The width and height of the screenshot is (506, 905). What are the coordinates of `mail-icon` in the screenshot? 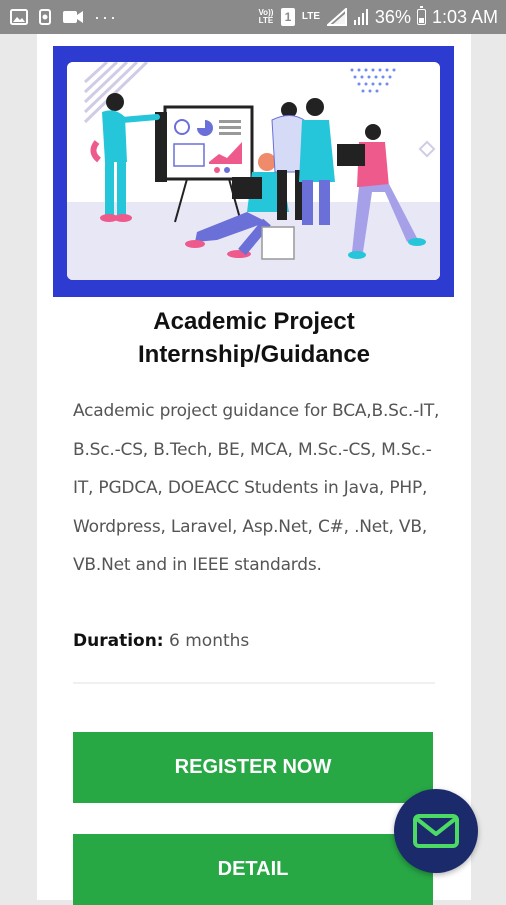 It's located at (436, 831).